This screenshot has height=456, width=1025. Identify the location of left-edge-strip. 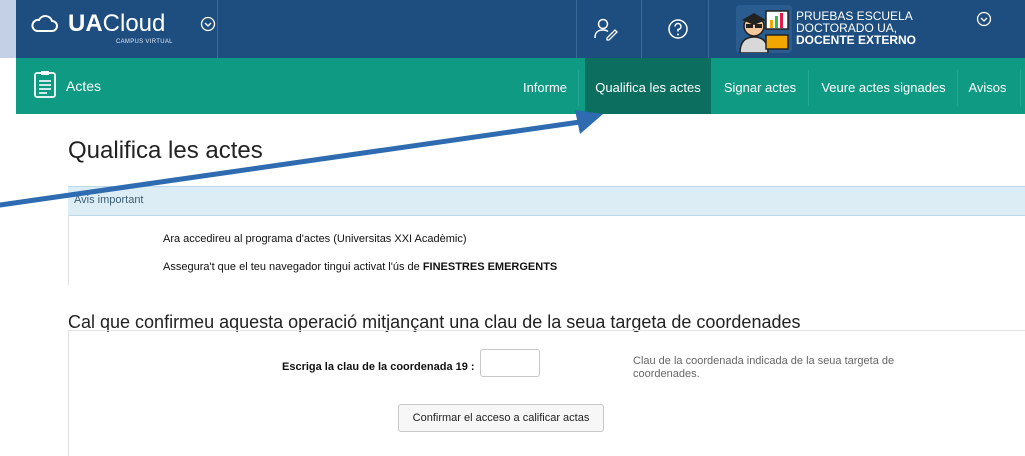
(8, 29).